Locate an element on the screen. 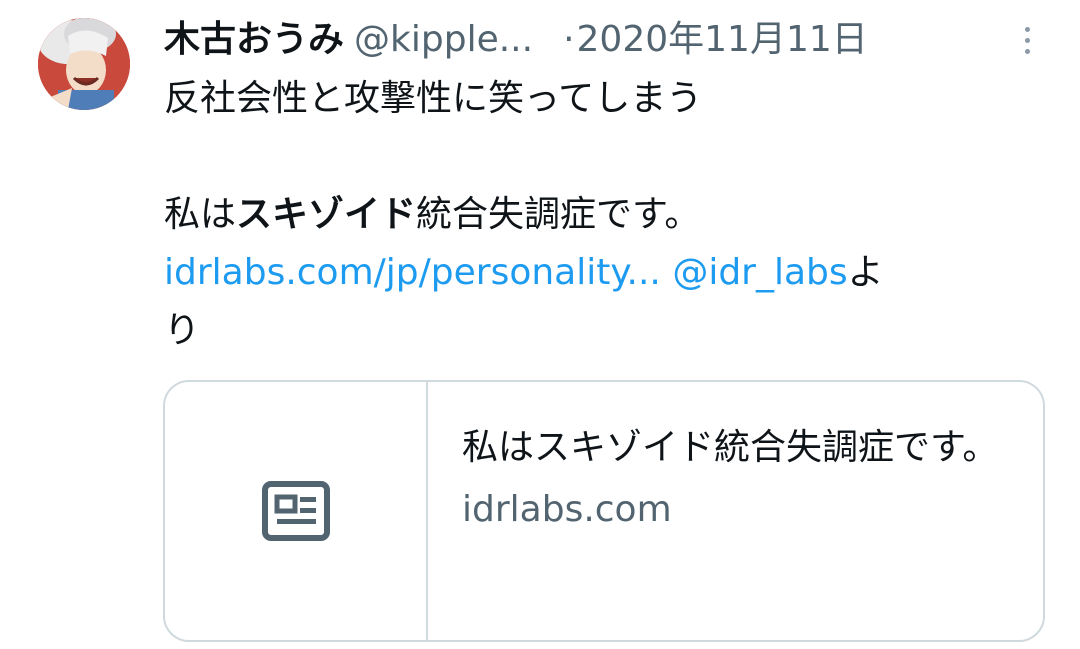  news-article-icon is located at coordinates (295, 511).